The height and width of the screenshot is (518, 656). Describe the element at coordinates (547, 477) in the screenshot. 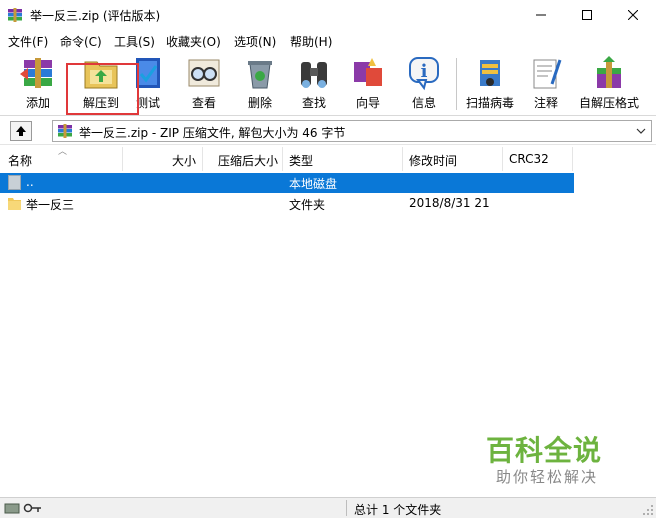

I see `watermark-sub-text: 助你轻松解决` at that location.